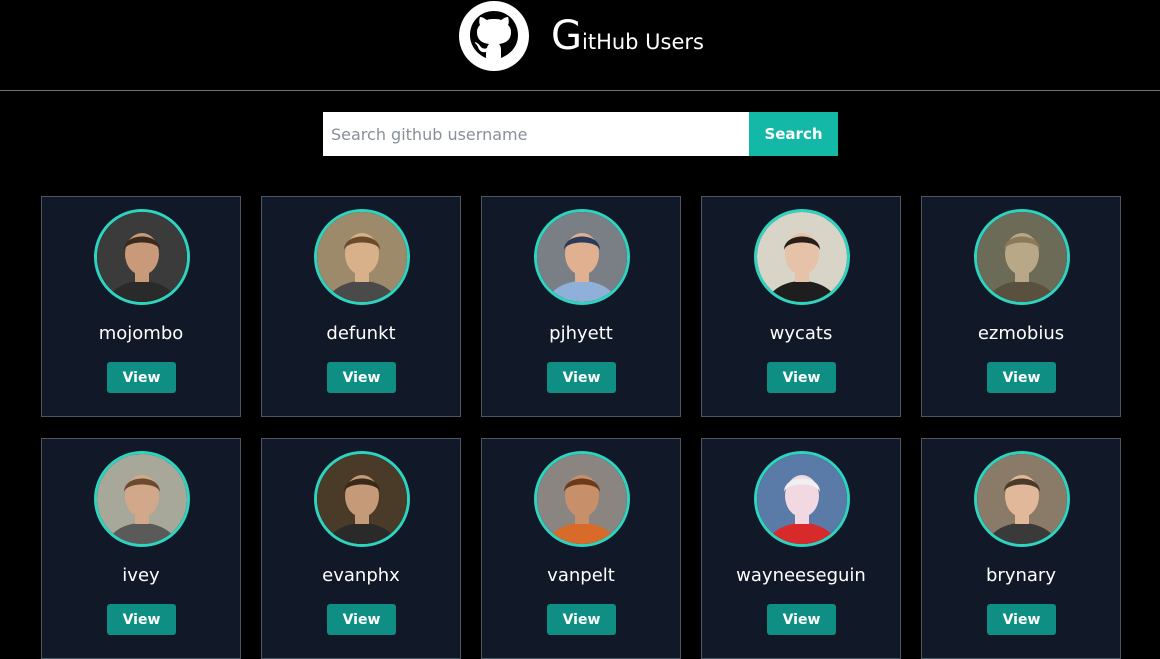 The height and width of the screenshot is (659, 1160). I want to click on user-card: evanphx View, so click(361, 548).